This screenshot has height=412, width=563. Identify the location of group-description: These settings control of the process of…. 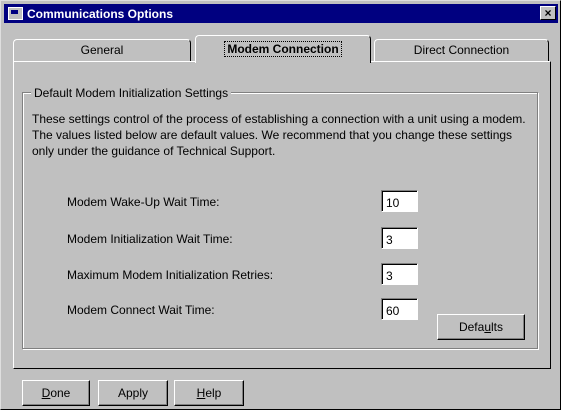
(279, 135).